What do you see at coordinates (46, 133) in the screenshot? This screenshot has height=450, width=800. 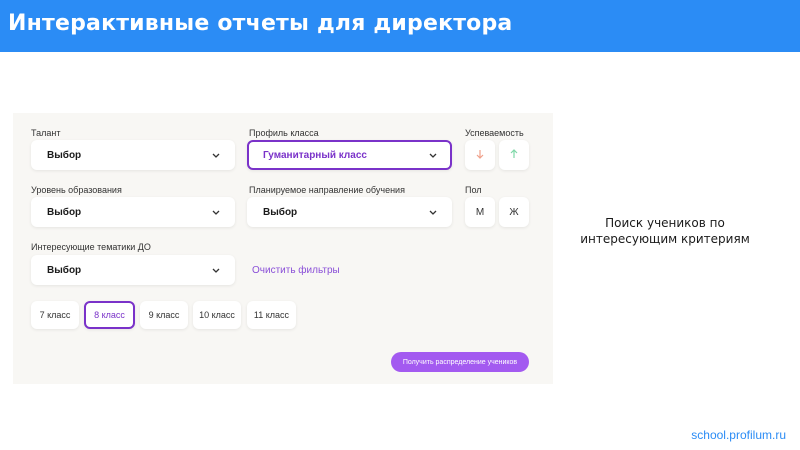 I see `talent-label: Талант` at bounding box center [46, 133].